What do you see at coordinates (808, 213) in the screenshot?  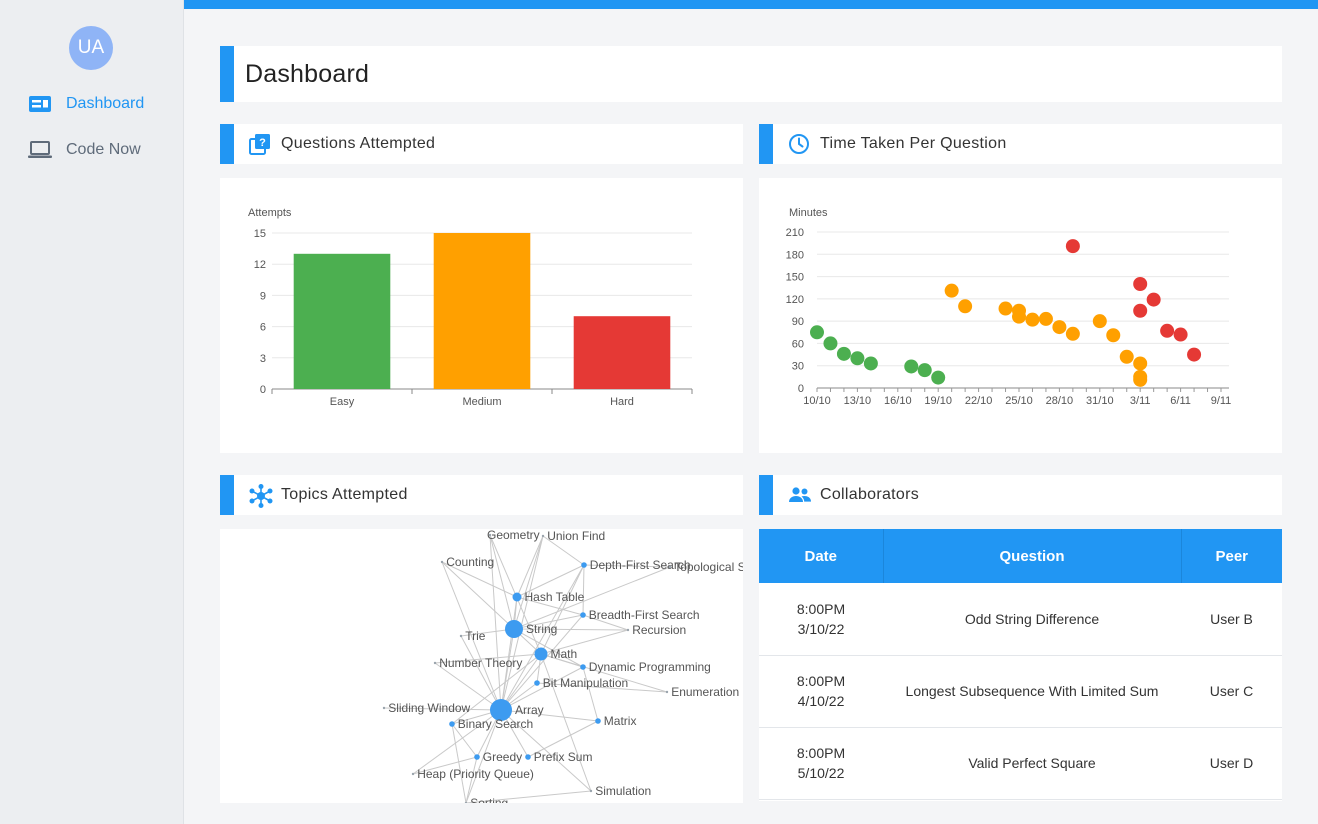 I see `y-axis-label: Minutes` at bounding box center [808, 213].